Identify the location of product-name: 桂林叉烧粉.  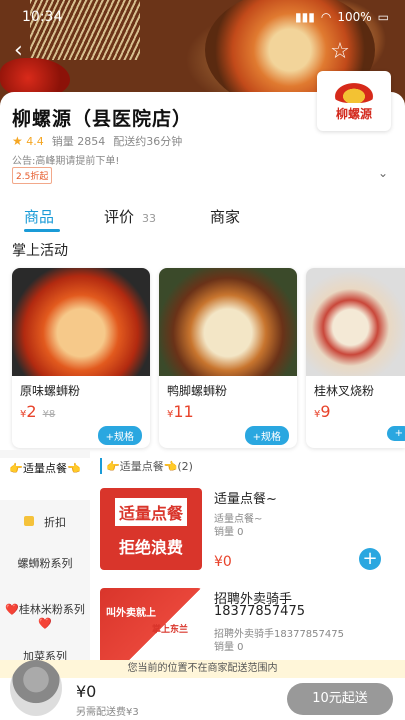
(344, 391).